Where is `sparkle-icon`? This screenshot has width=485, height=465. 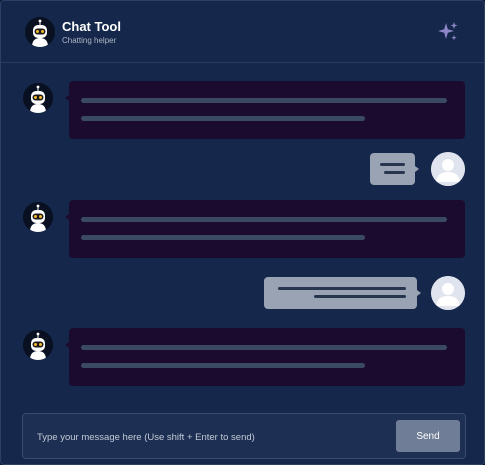 sparkle-icon is located at coordinates (448, 32).